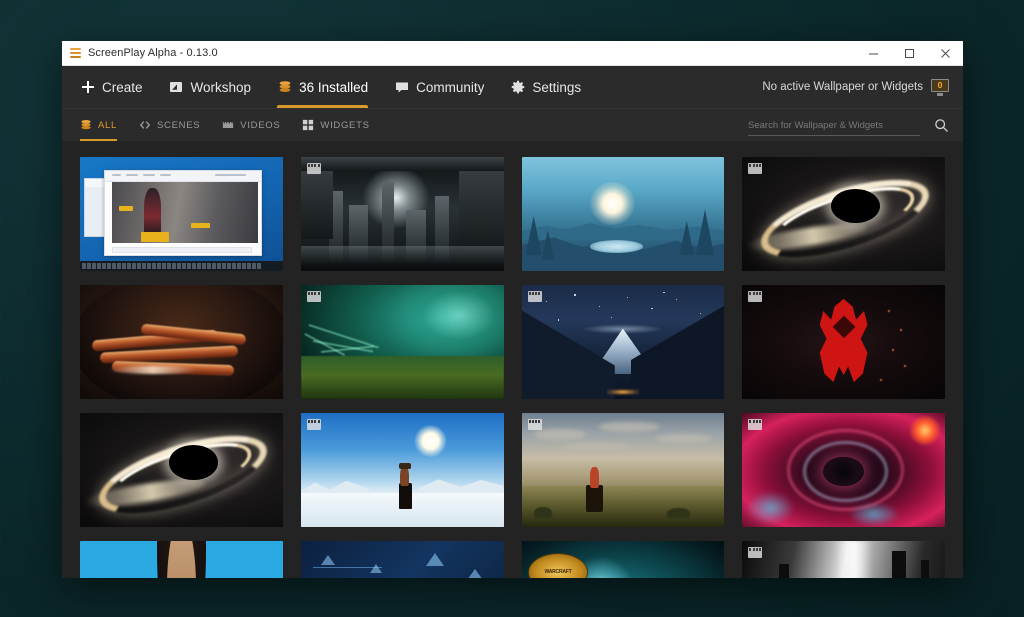  I want to click on window-controls, so click(909, 53).